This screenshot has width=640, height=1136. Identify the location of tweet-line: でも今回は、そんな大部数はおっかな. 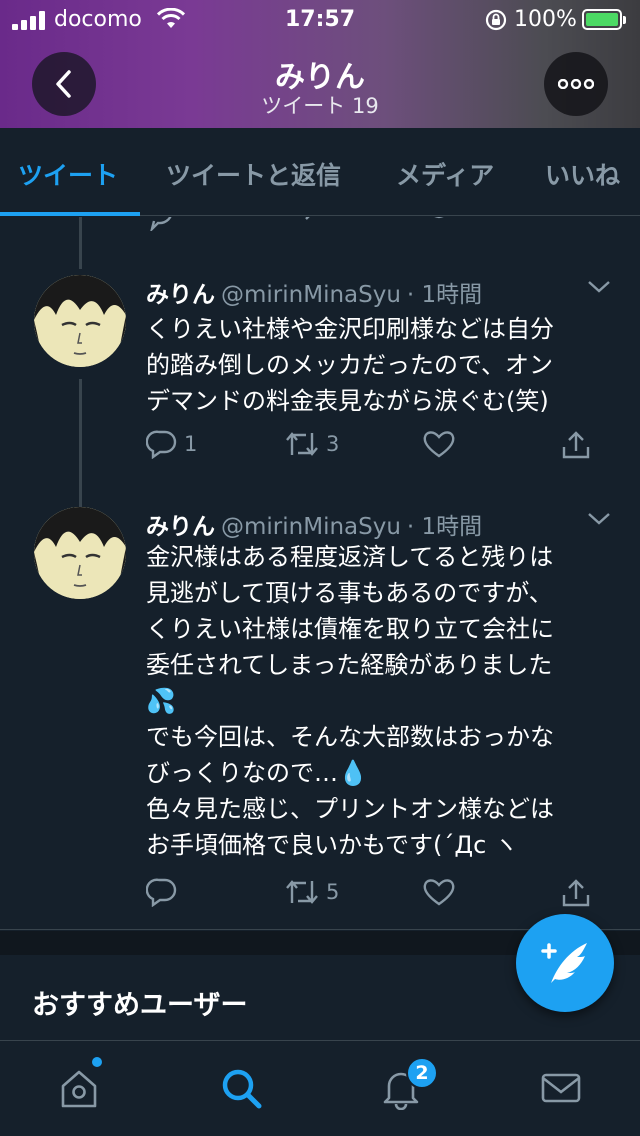
(350, 737).